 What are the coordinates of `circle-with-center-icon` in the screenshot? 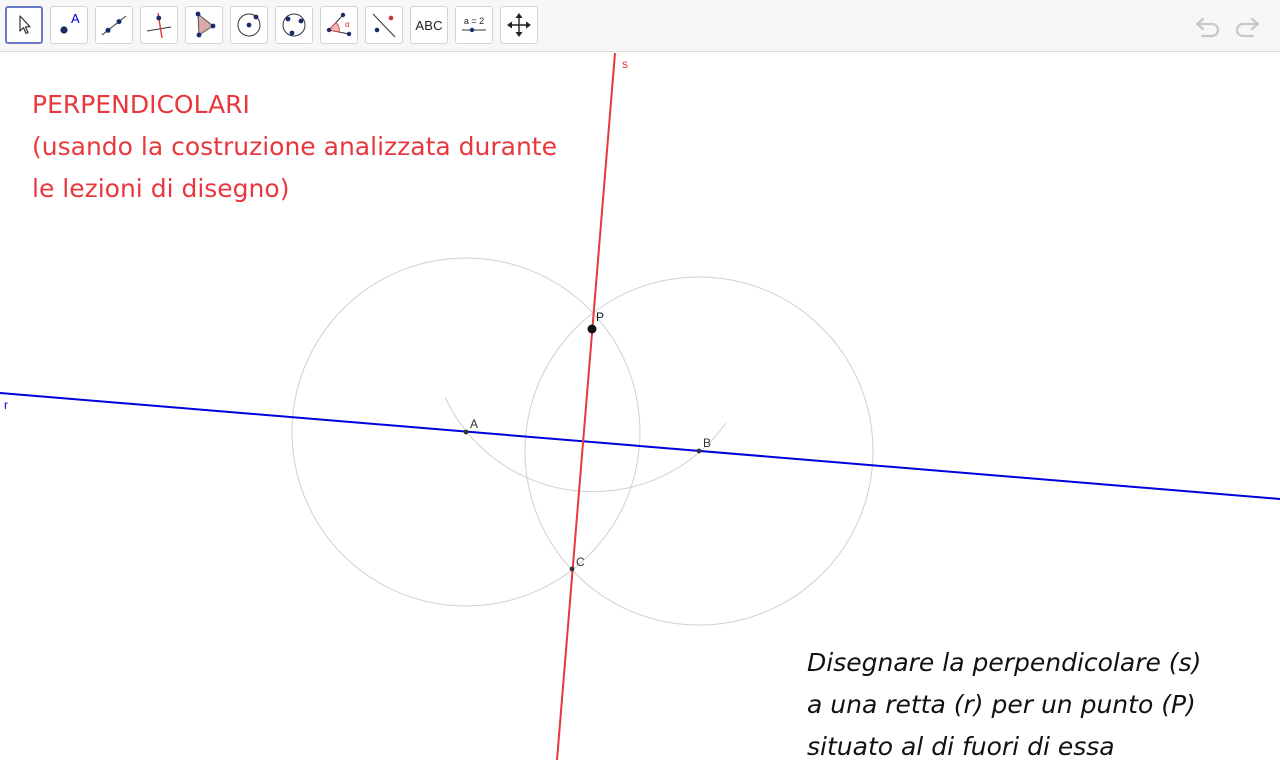 It's located at (249, 25).